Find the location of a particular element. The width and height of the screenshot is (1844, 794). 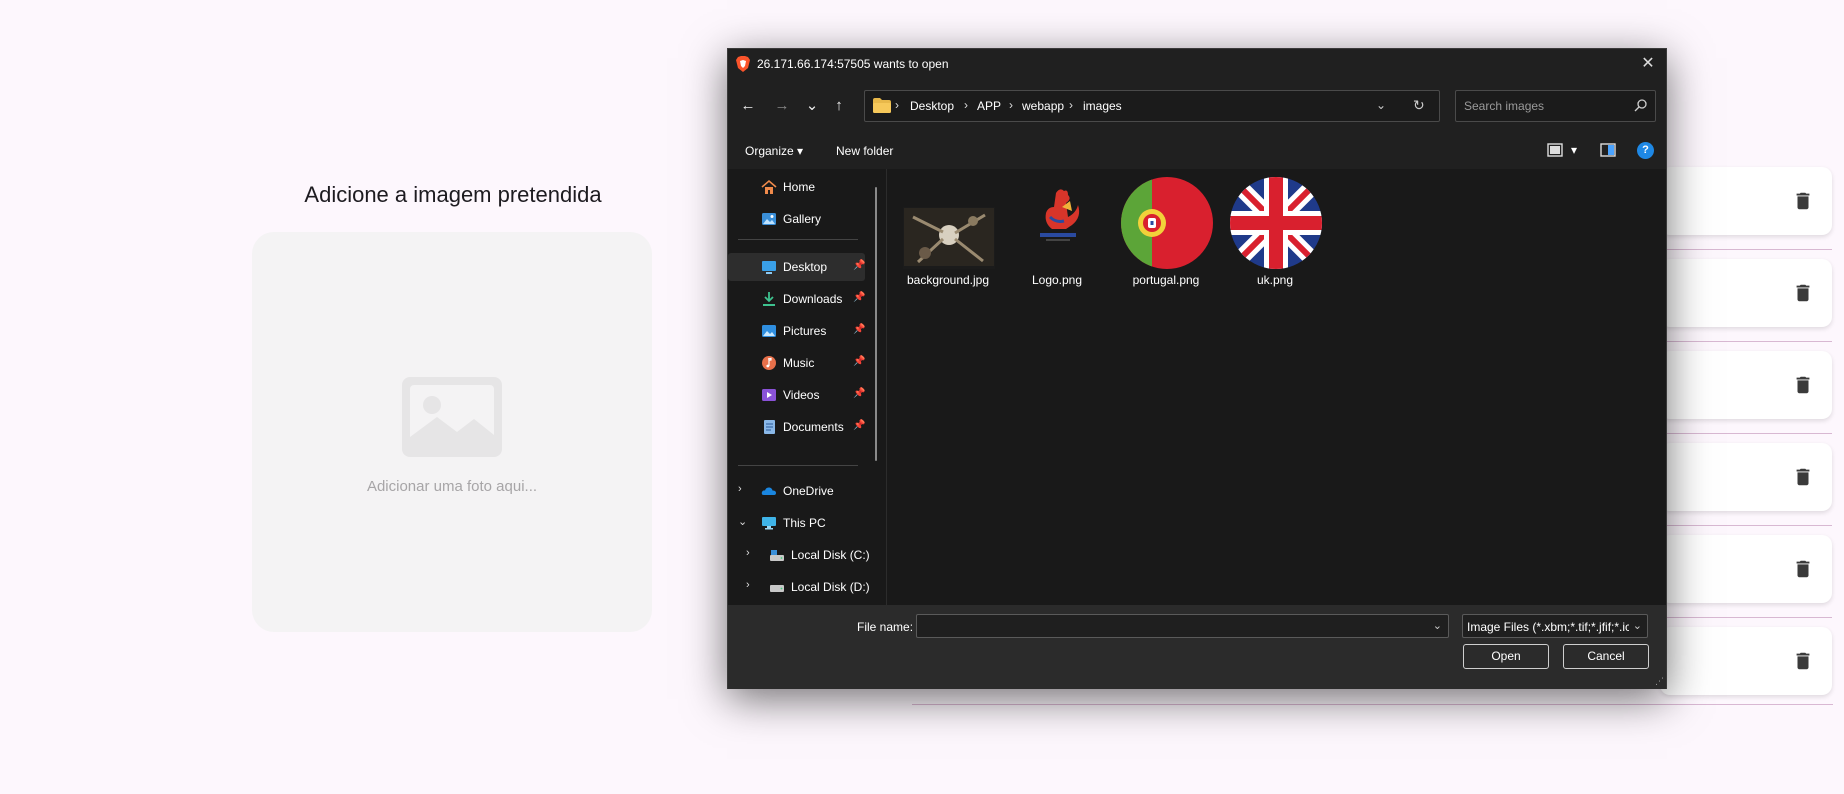

organize-menu: Organize ▾ is located at coordinates (774, 151).